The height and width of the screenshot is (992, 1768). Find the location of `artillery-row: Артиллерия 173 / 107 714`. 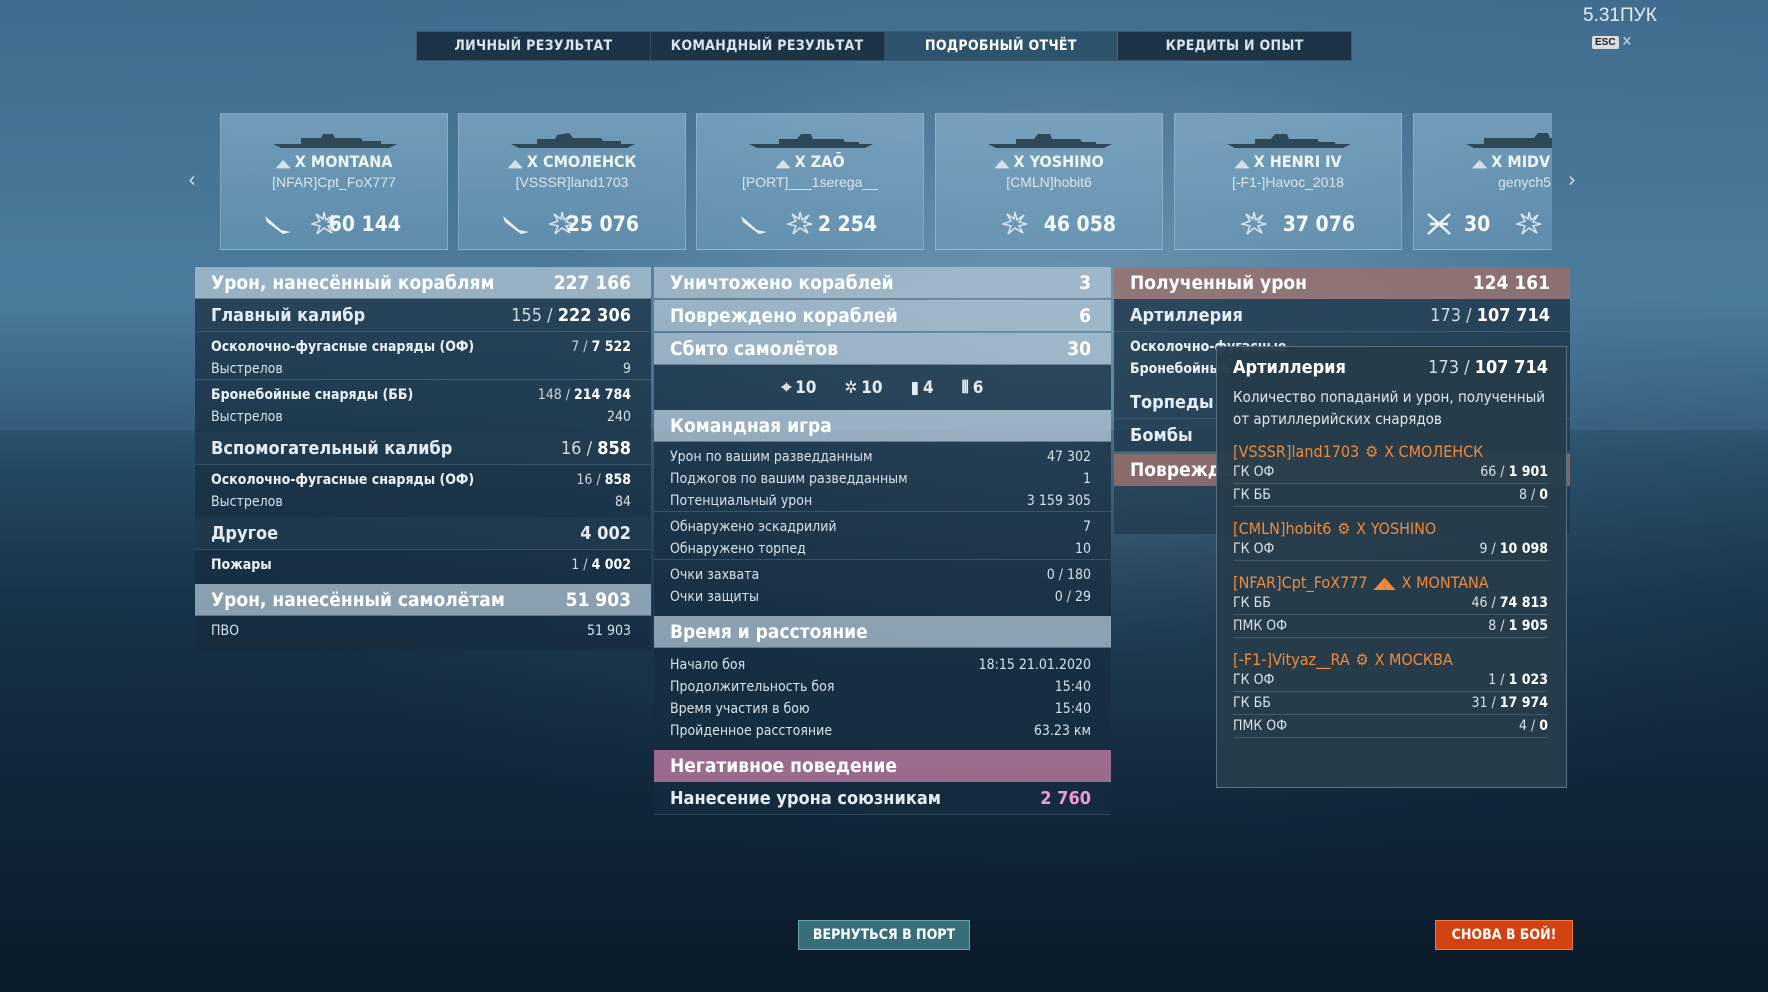

artillery-row: Артиллерия 173 / 107 714 is located at coordinates (1342, 315).